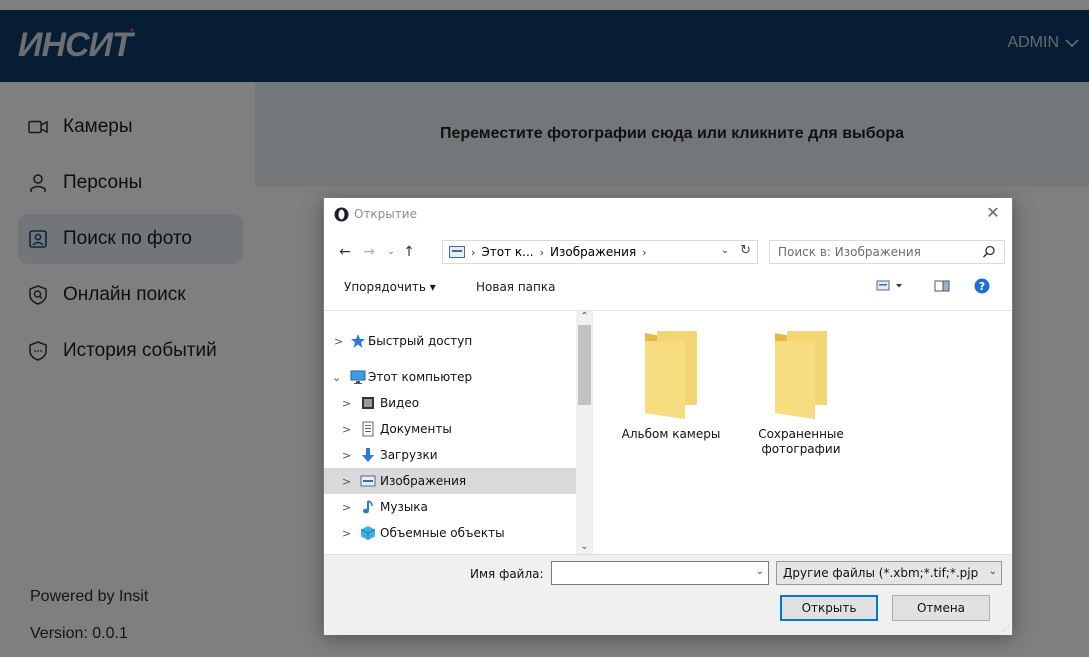  I want to click on dialog-title: Открытие, so click(385, 214).